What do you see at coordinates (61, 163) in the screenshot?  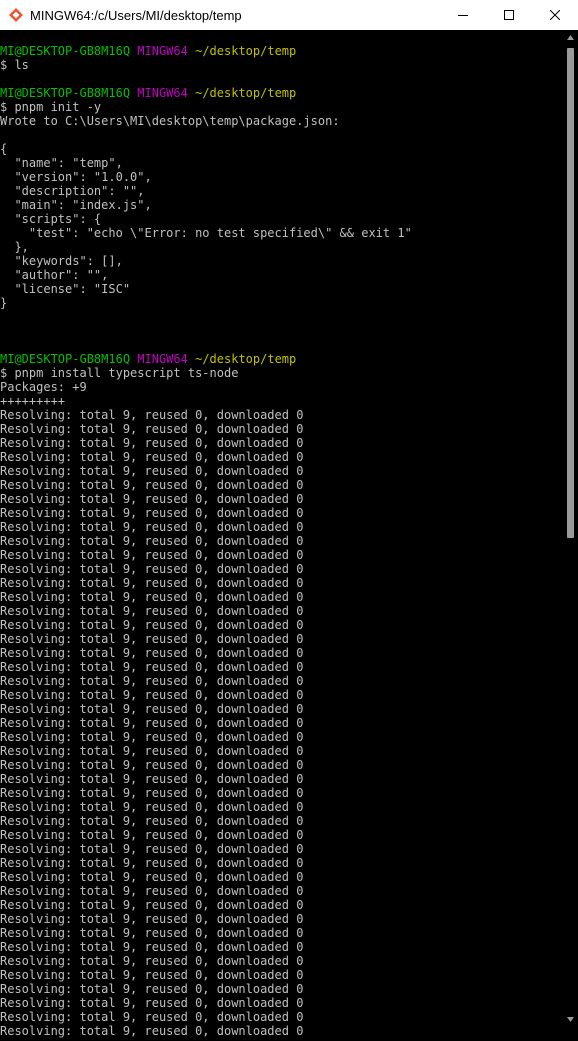 I see `output-line: "name": "temp",` at bounding box center [61, 163].